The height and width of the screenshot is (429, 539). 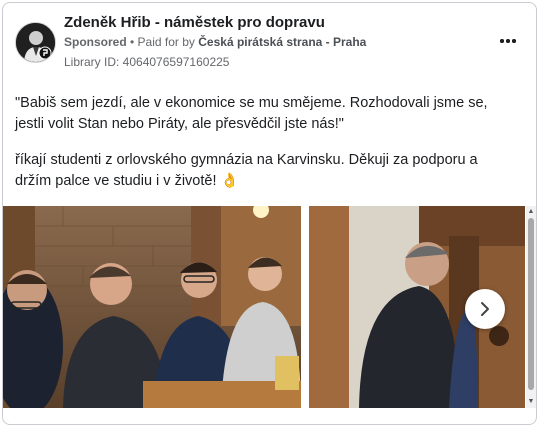 I want to click on library-id: Library ID: 4064076597160225, so click(x=147, y=62).